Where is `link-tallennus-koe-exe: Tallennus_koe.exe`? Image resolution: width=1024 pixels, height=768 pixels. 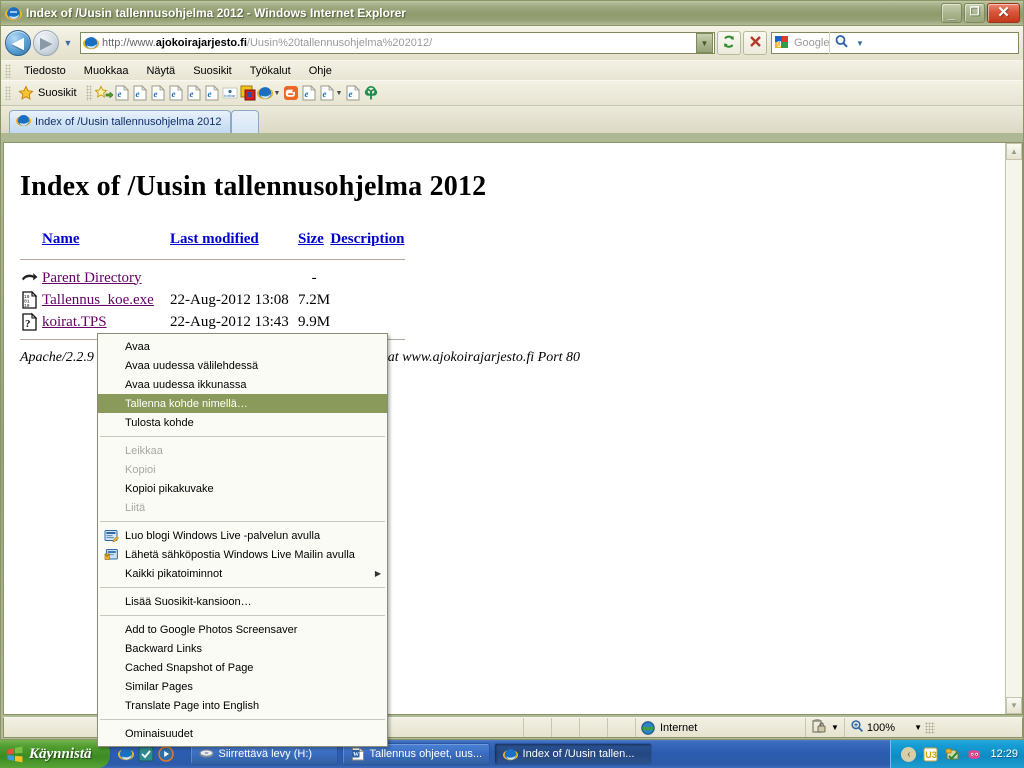
link-tallennus-koe-exe: Tallennus_koe.exe is located at coordinates (98, 300).